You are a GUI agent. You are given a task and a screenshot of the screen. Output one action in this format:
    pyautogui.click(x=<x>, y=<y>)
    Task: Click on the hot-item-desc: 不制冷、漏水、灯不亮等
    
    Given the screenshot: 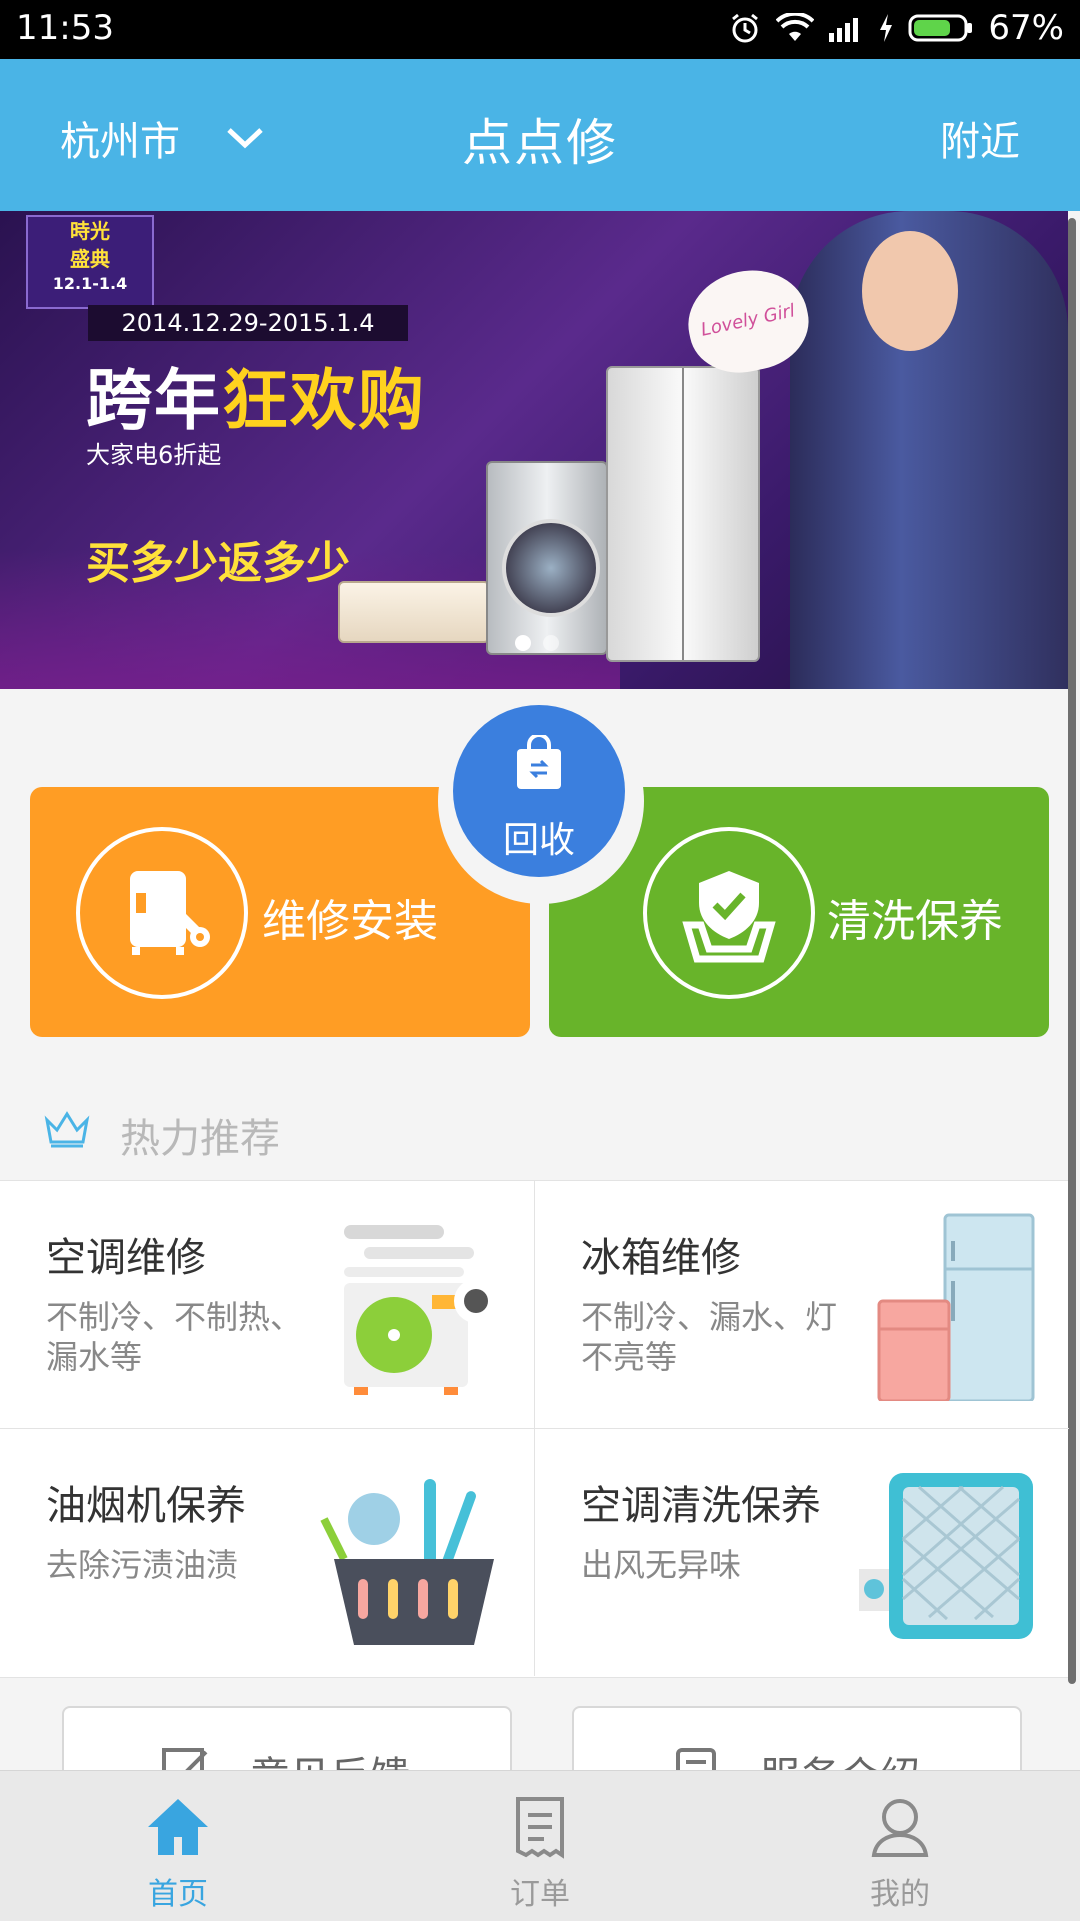 What is the action you would take?
    pyautogui.click(x=709, y=1337)
    